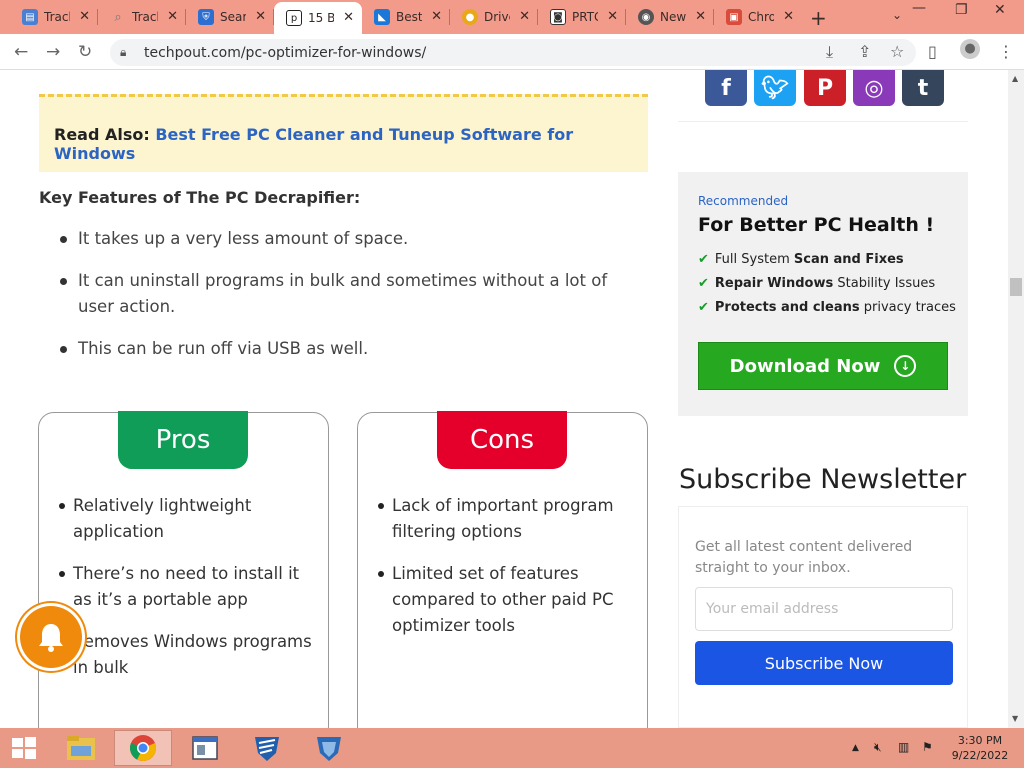 The height and width of the screenshot is (768, 1024). What do you see at coordinates (558, 17) in the screenshot?
I see `prtg-icon: ◙` at bounding box center [558, 17].